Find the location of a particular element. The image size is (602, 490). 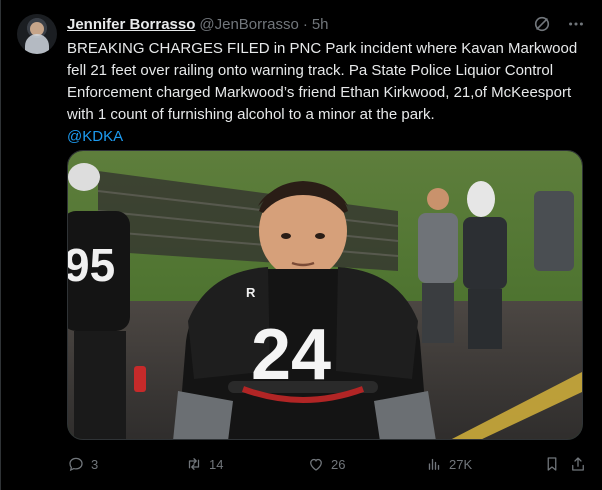

shoulder-logo: R is located at coordinates (251, 292).